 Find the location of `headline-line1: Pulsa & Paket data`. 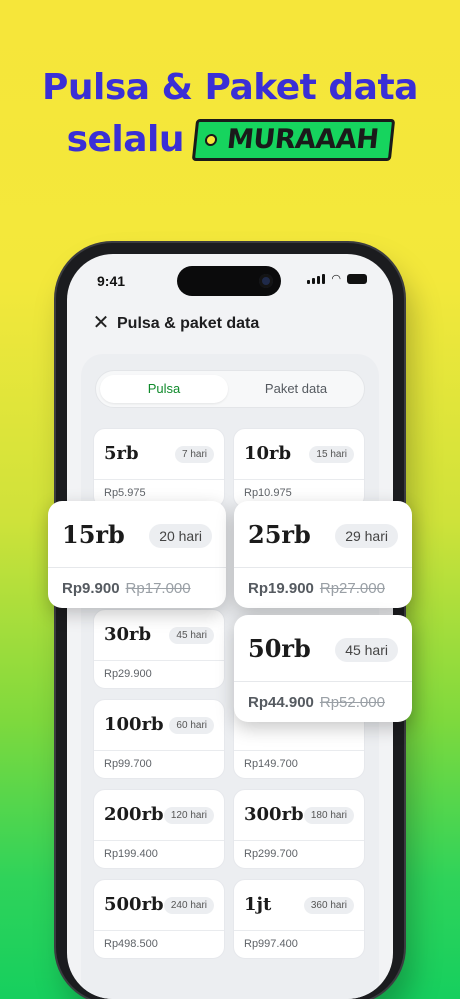

headline-line1: Pulsa & Paket data is located at coordinates (230, 87).